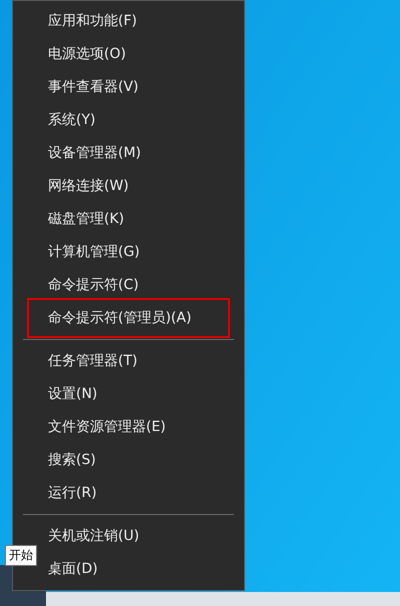 Image resolution: width=400 pixels, height=606 pixels. What do you see at coordinates (139, 219) in the screenshot?
I see `menu-item: 磁盘管理(K)` at bounding box center [139, 219].